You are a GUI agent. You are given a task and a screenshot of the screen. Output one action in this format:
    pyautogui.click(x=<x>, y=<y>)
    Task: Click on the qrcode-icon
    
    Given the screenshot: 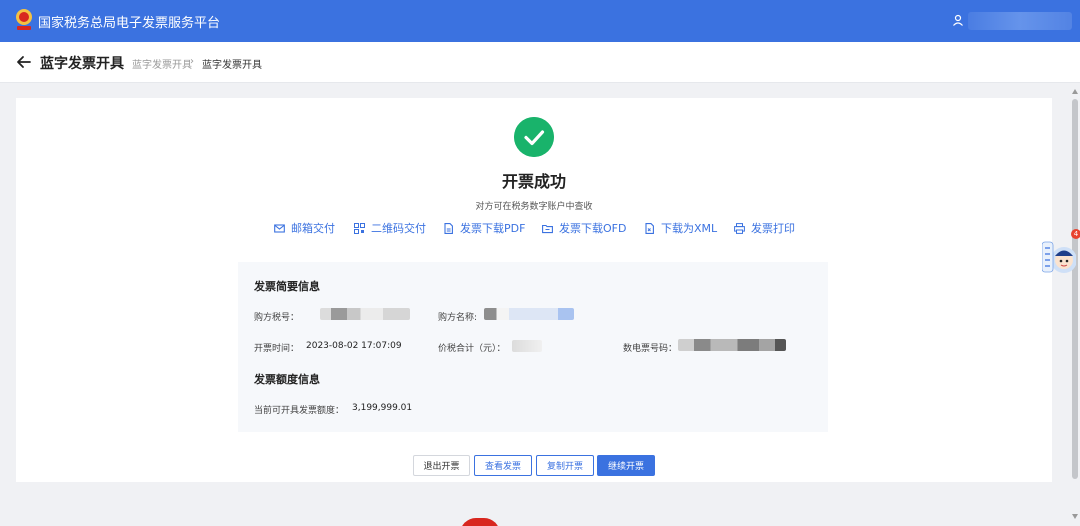 What is the action you would take?
    pyautogui.click(x=359, y=228)
    